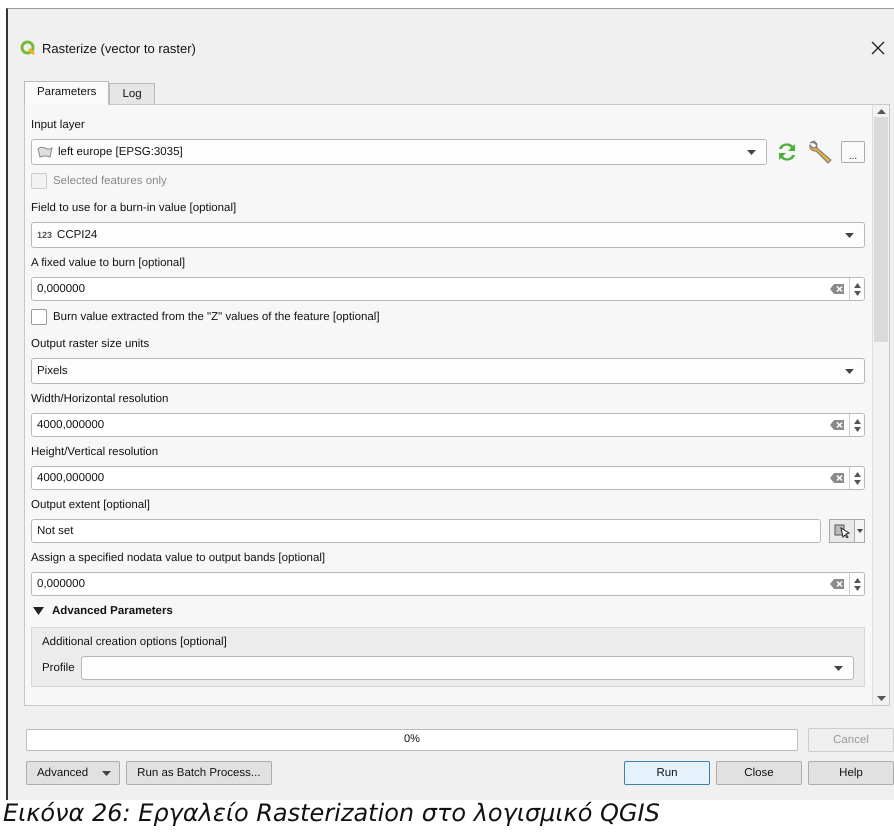 The width and height of the screenshot is (894, 840). What do you see at coordinates (67, 93) in the screenshot?
I see `tab: Parameters` at bounding box center [67, 93].